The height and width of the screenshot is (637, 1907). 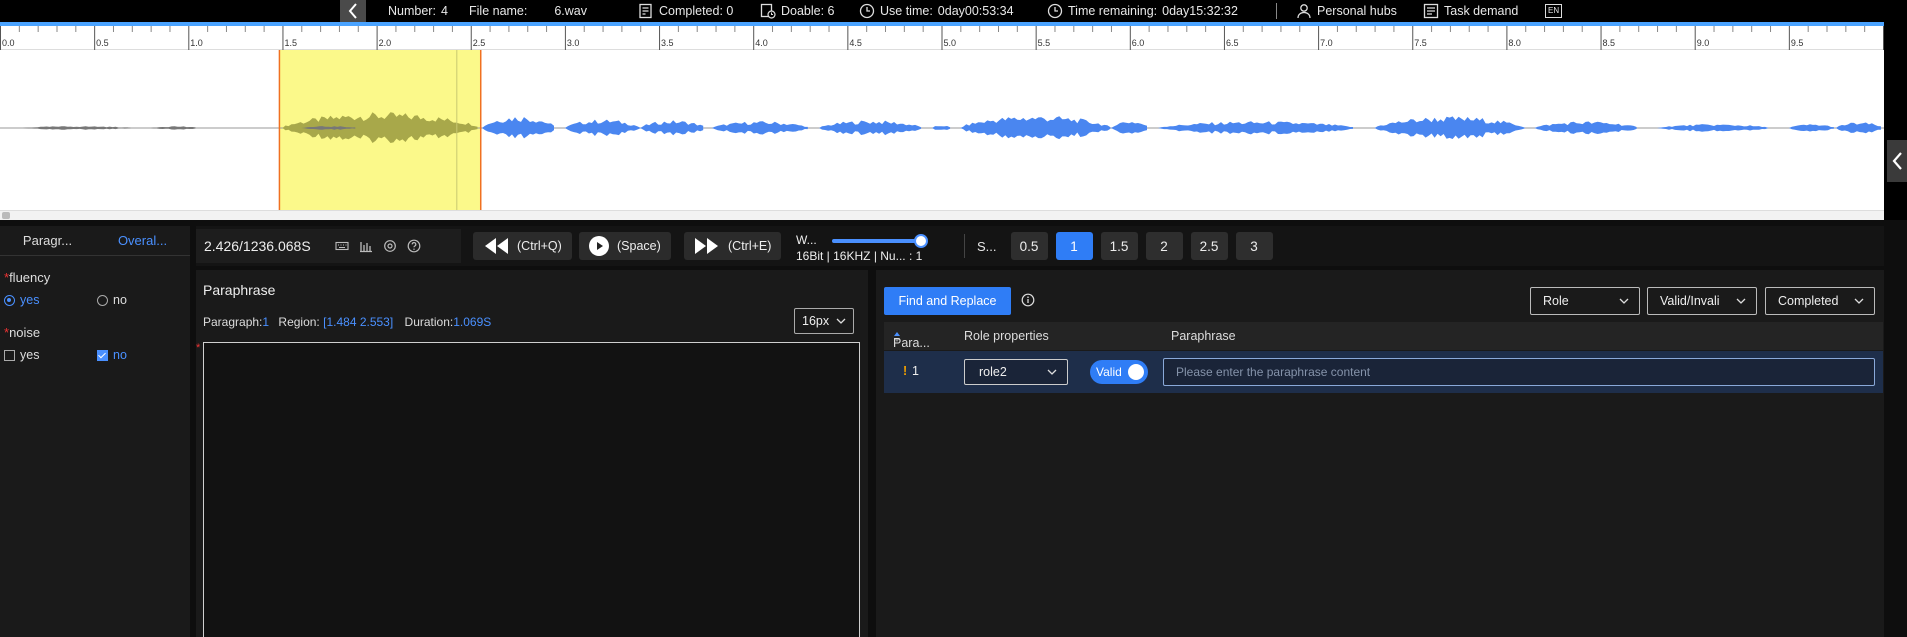 I want to click on chevron-left-icon, so click(x=1897, y=161).